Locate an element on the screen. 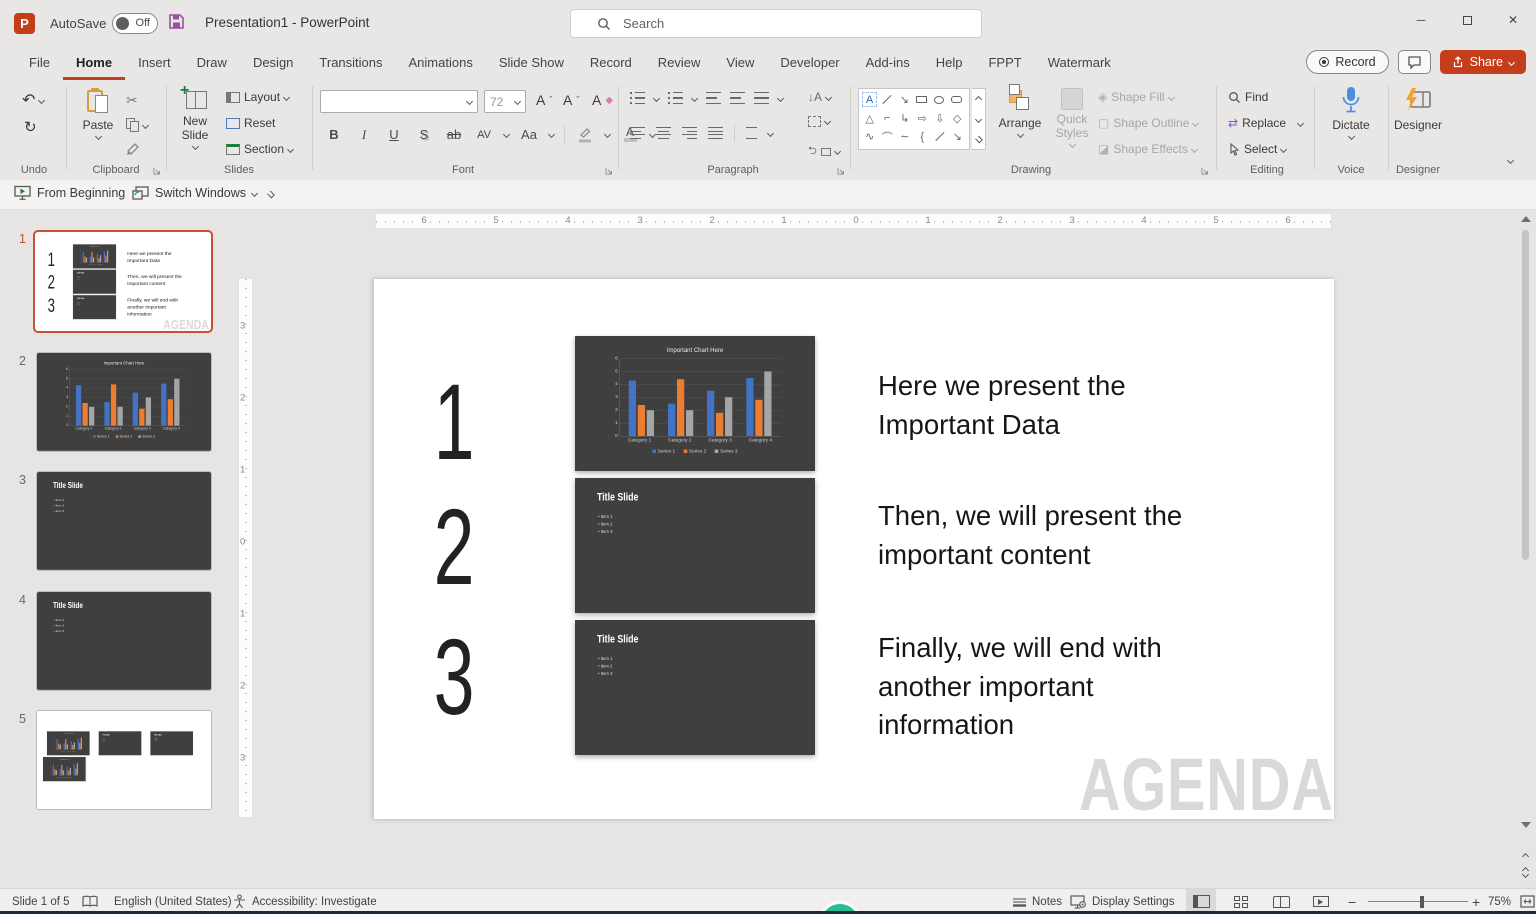 This screenshot has height=914, width=1536. justify-button is located at coordinates (715, 133).